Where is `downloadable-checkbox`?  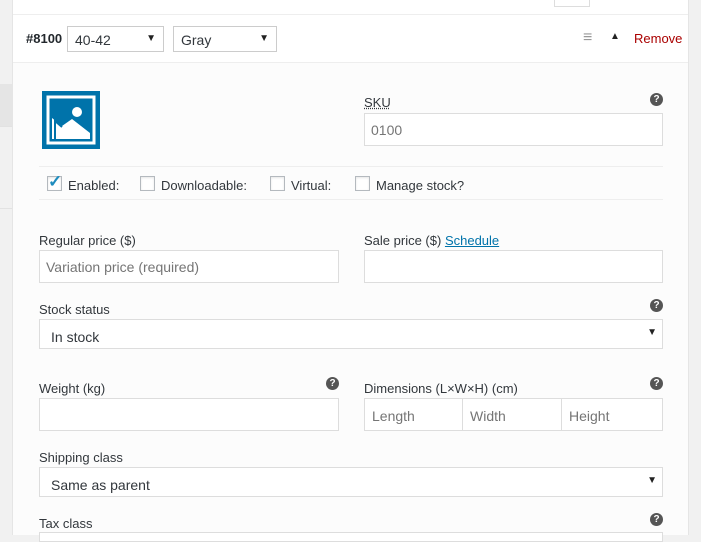 downloadable-checkbox is located at coordinates (147, 183).